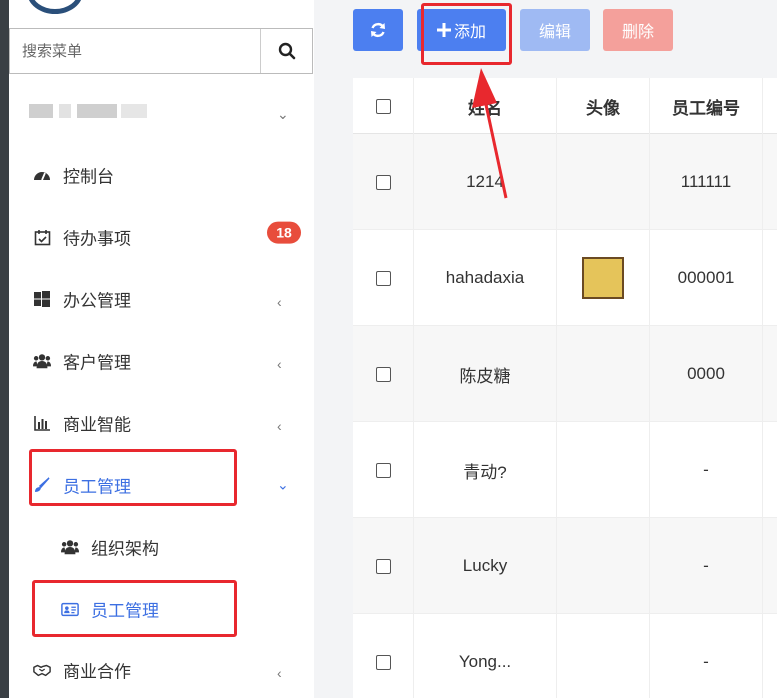  Describe the element at coordinates (42, 299) in the screenshot. I see `windows-icon` at that location.